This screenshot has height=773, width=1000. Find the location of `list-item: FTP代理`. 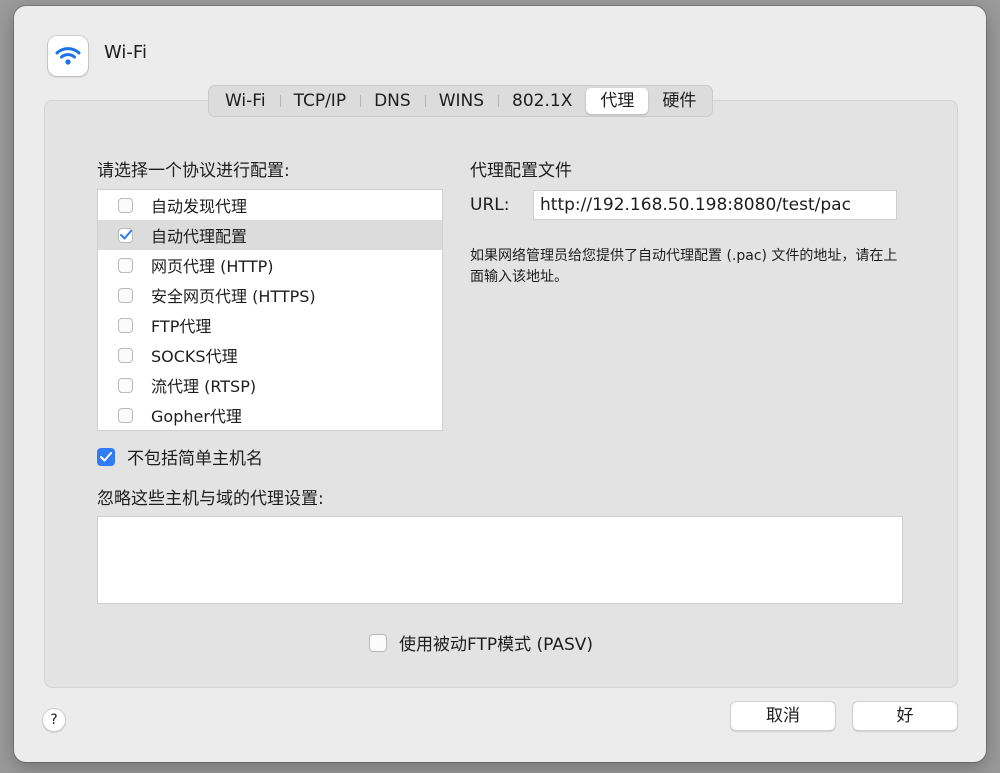

list-item: FTP代理 is located at coordinates (270, 325).